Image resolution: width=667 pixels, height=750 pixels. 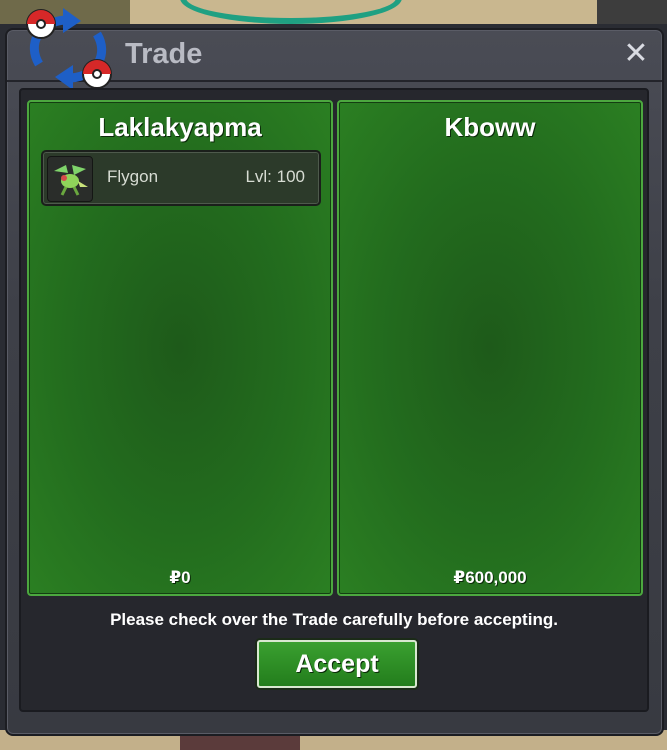 What do you see at coordinates (275, 176) in the screenshot?
I see `pokemon-level: Lvl: 100` at bounding box center [275, 176].